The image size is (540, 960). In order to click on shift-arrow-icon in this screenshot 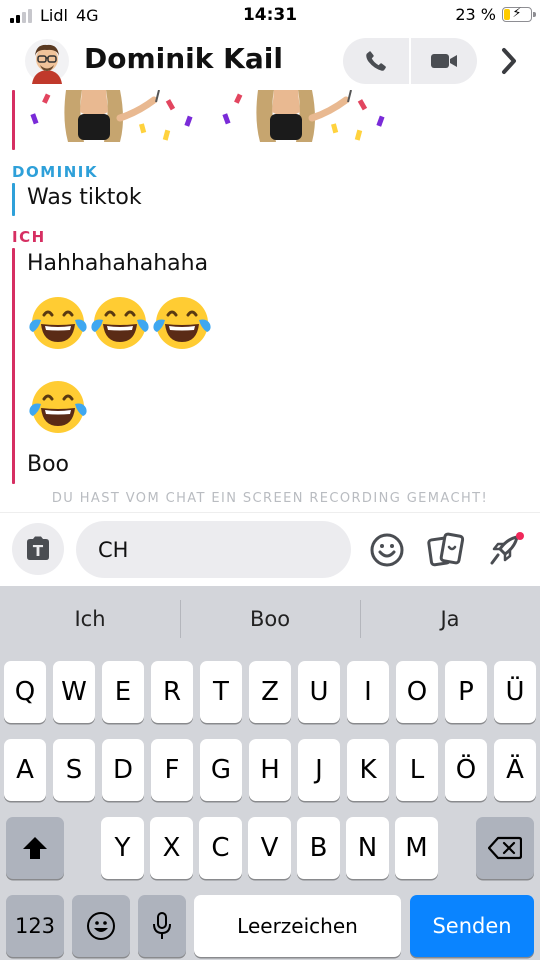, I will do `click(35, 848)`.